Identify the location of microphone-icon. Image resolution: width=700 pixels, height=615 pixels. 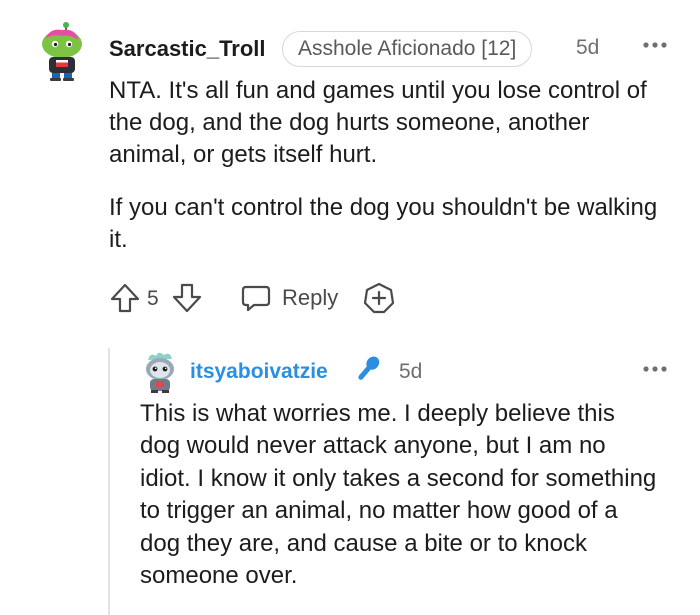
(367, 370).